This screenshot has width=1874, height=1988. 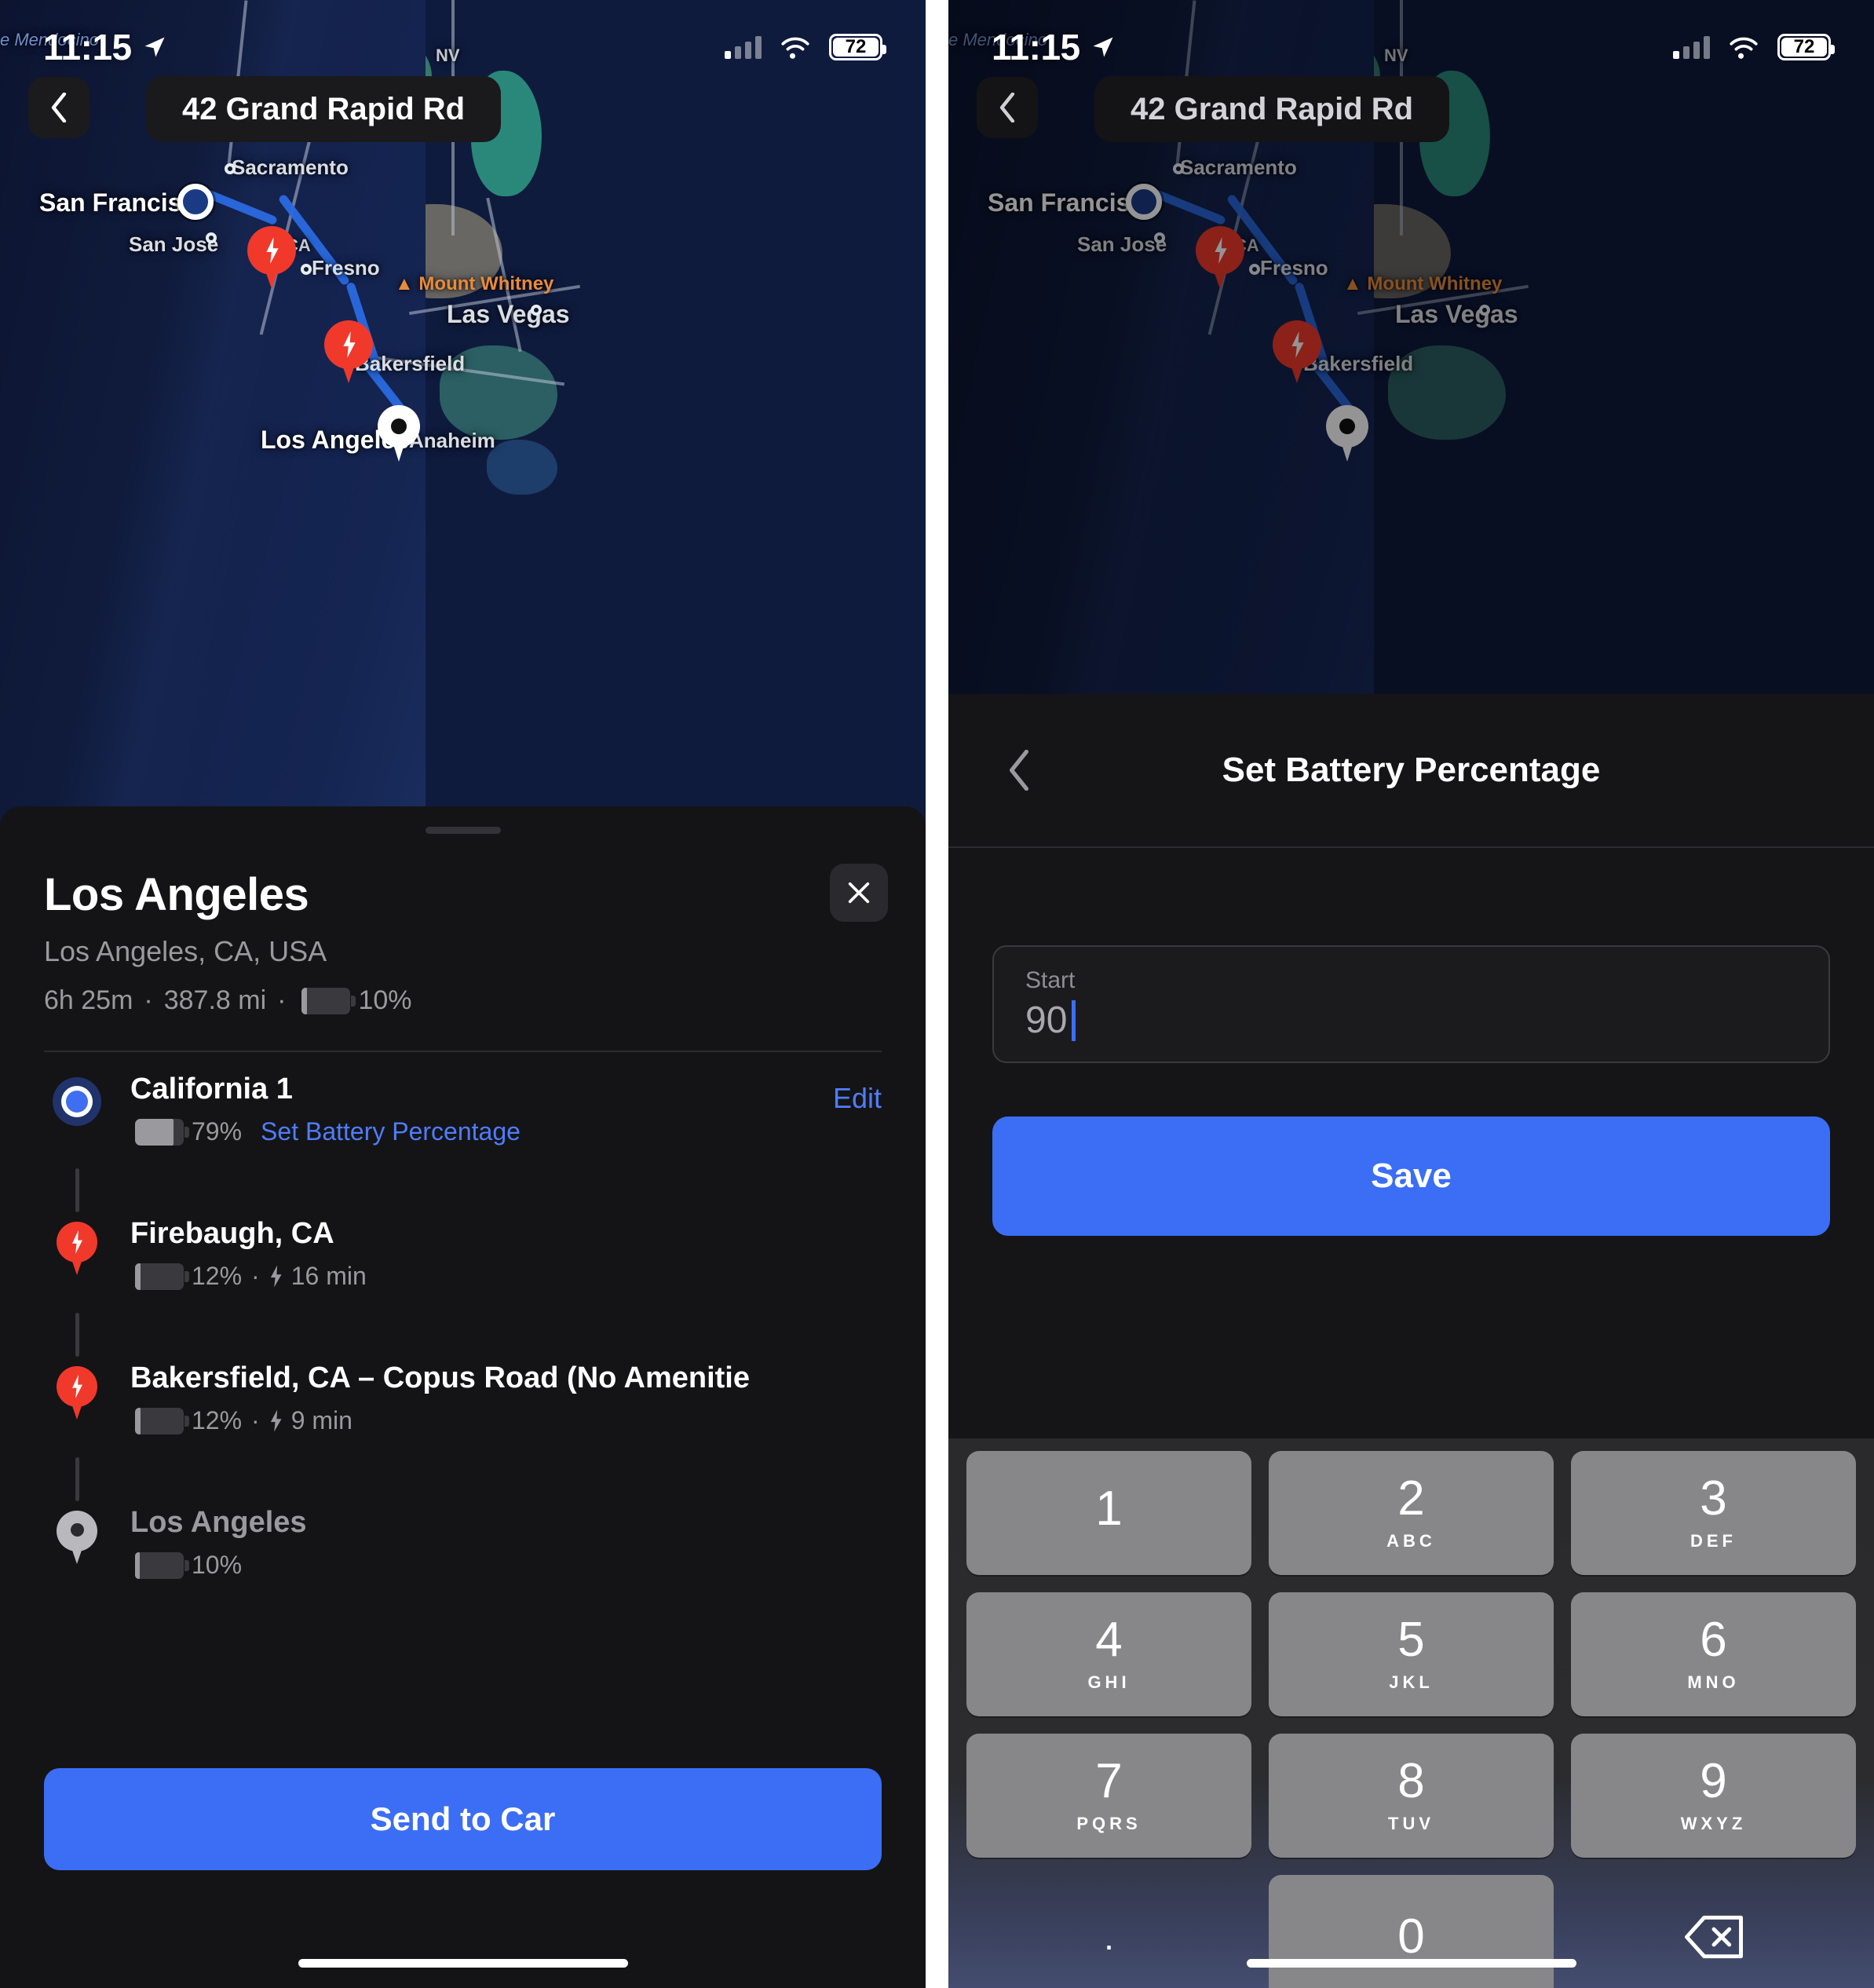 I want to click on start-percentage-field: Start 90, so click(x=1411, y=1004).